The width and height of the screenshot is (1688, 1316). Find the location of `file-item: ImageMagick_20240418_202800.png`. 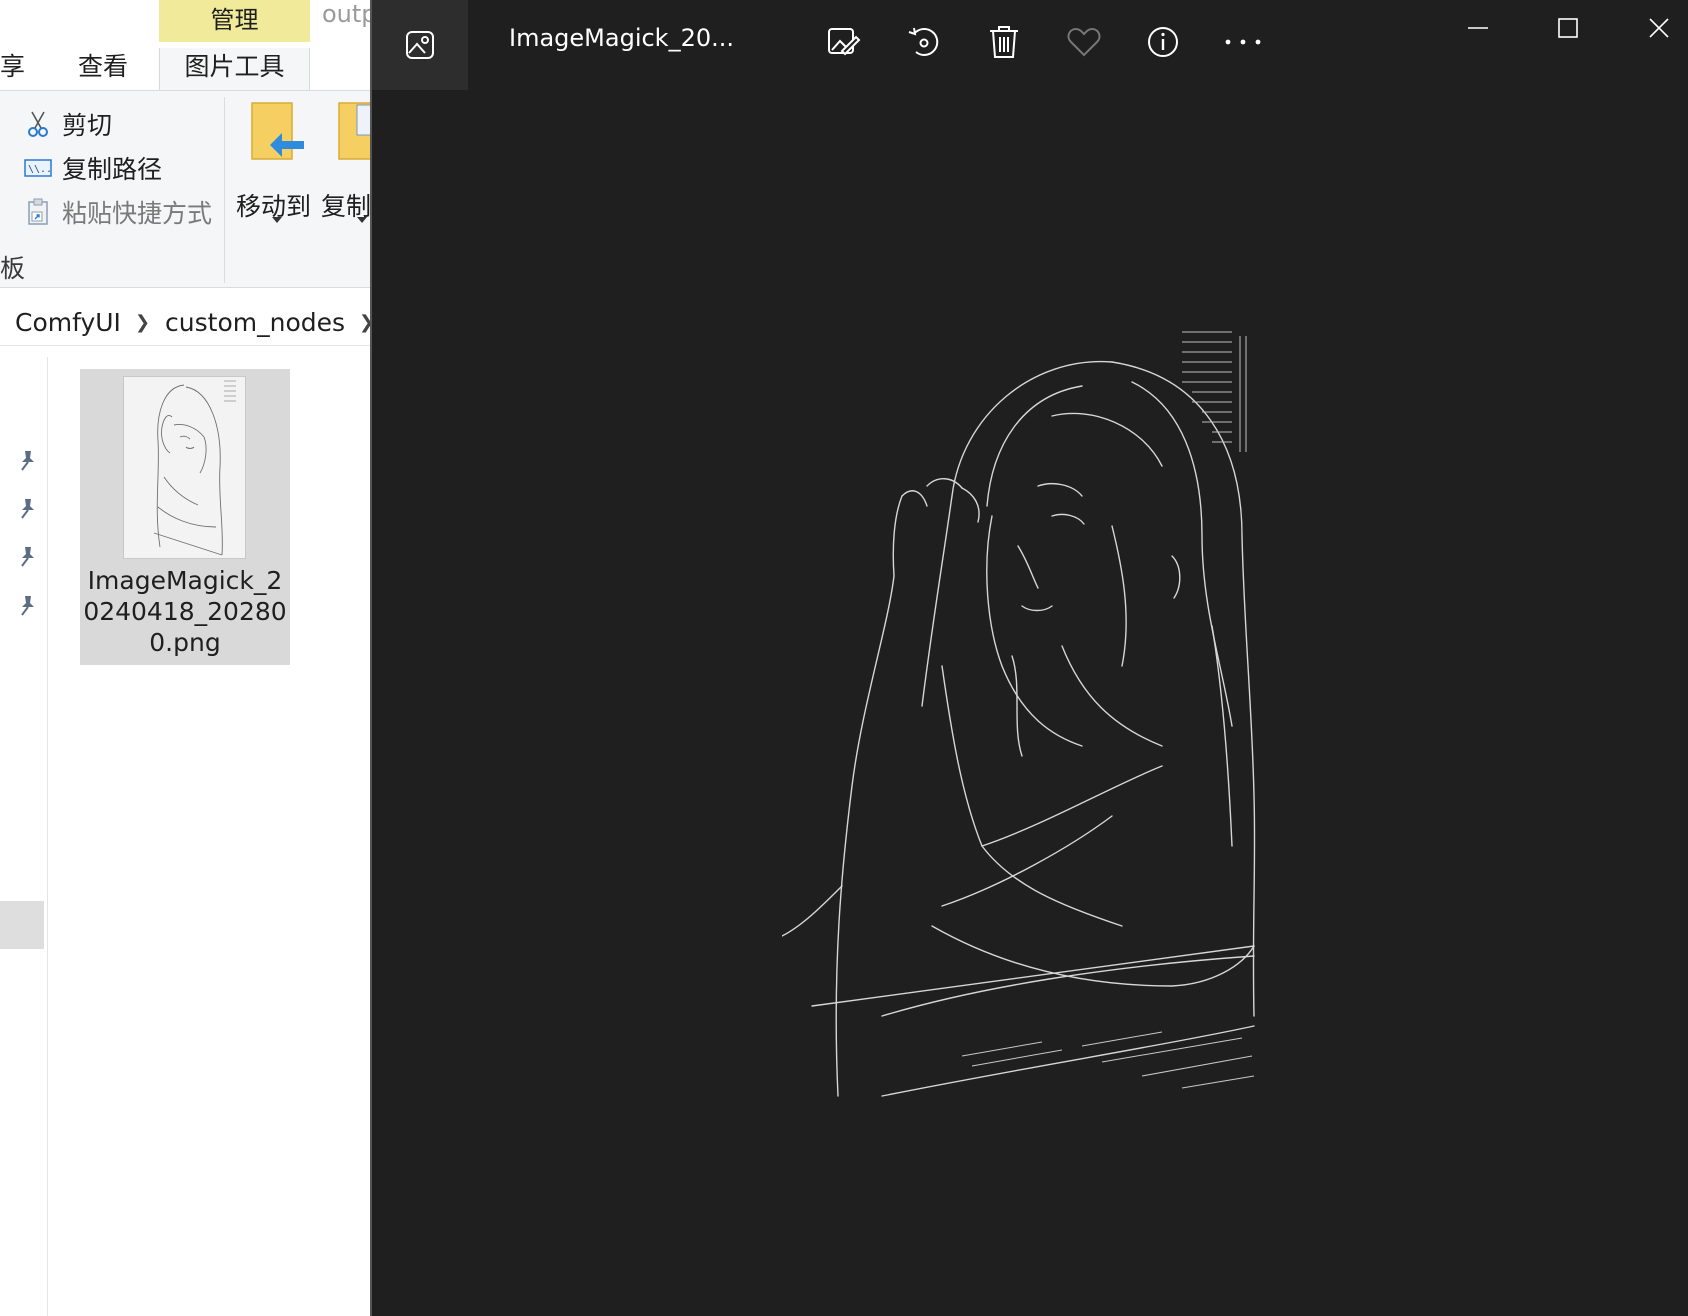

file-item: ImageMagick_20240418_202800.png is located at coordinates (185, 517).